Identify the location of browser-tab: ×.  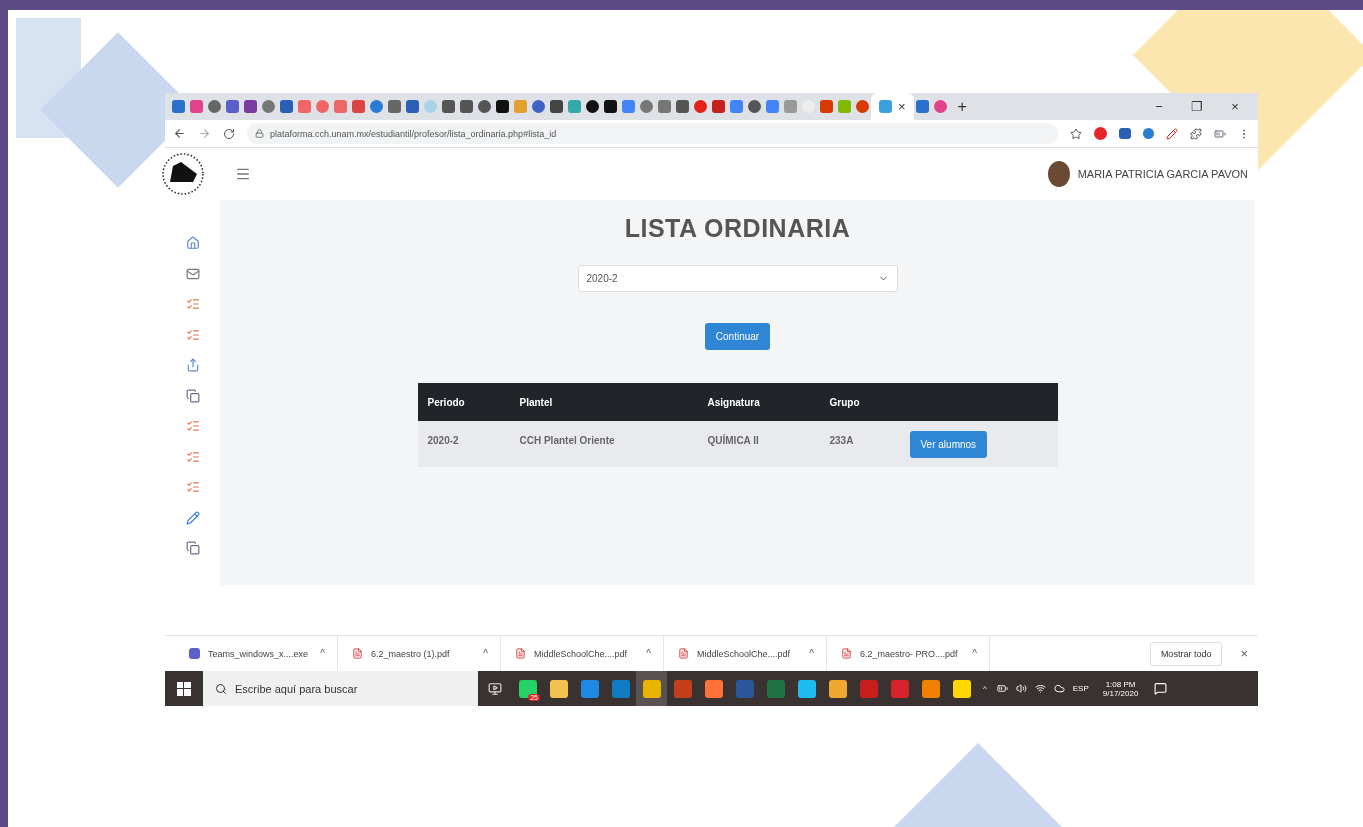
(892, 106).